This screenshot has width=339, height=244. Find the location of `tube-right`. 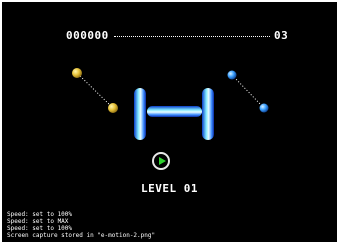

tube-right is located at coordinates (208, 114).